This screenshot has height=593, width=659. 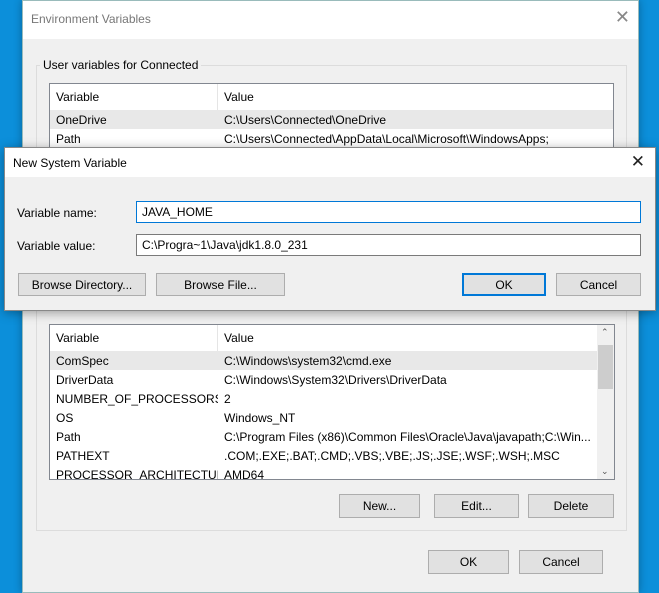 What do you see at coordinates (83, 455) in the screenshot?
I see `var-name: PATHEXT` at bounding box center [83, 455].